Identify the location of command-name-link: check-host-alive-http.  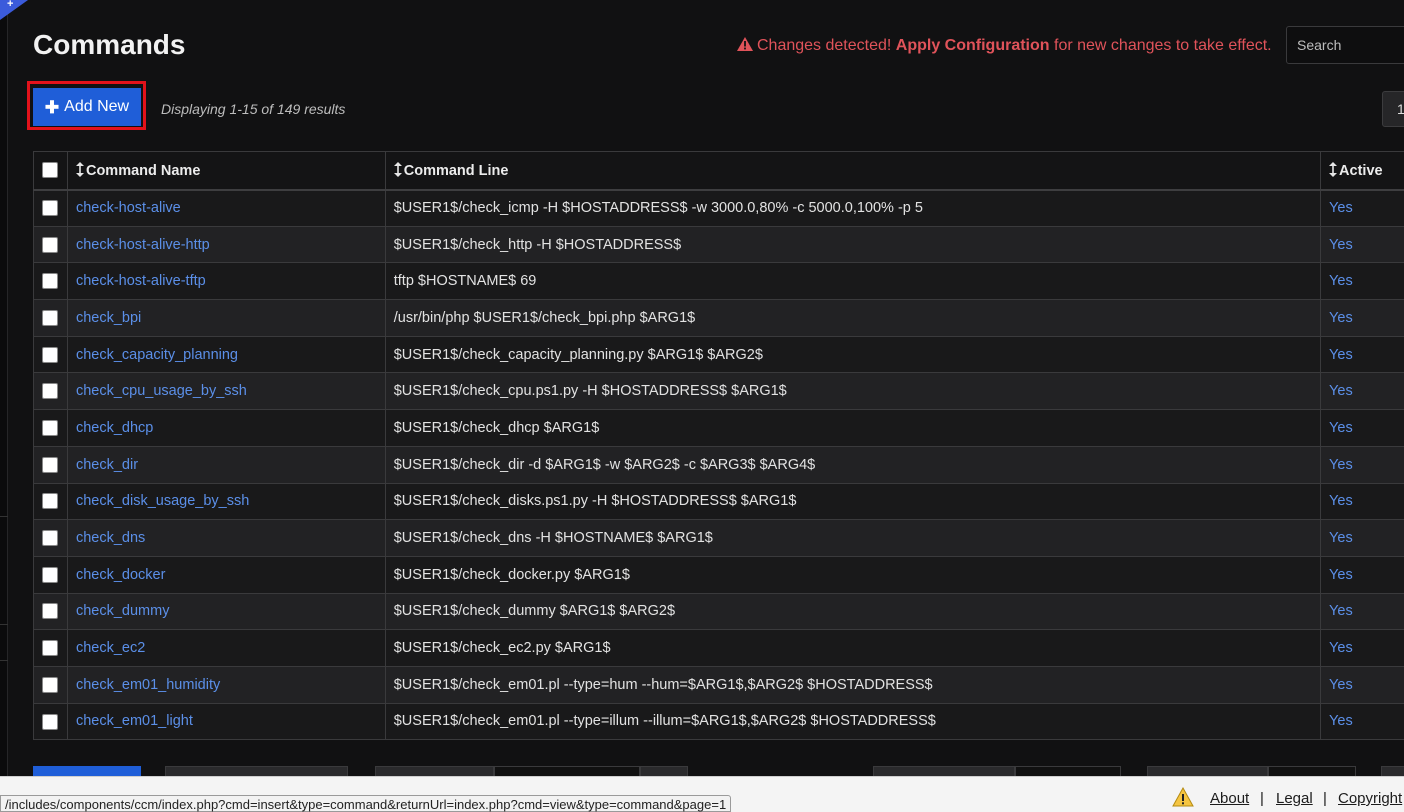
(143, 245).